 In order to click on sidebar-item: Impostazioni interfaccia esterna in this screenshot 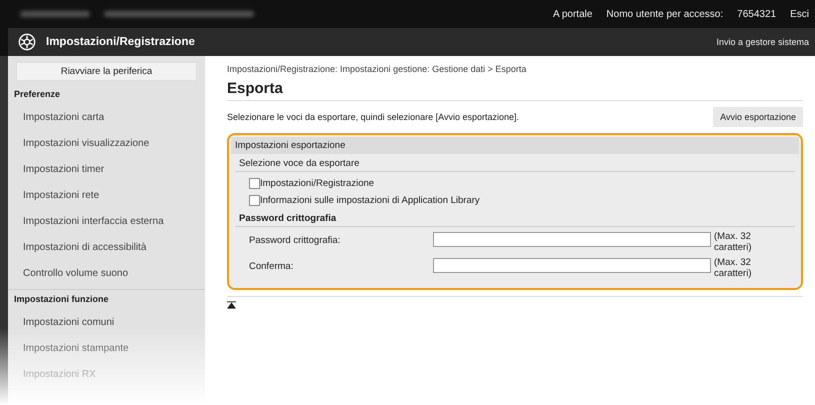, I will do `click(106, 222)`.